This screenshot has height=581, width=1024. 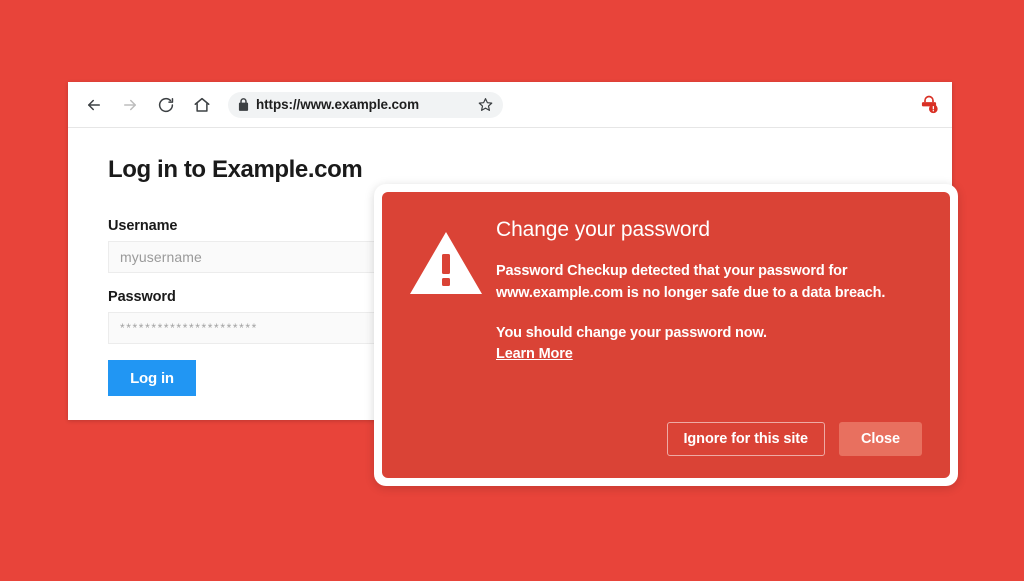 I want to click on reload-icon, so click(x=166, y=105).